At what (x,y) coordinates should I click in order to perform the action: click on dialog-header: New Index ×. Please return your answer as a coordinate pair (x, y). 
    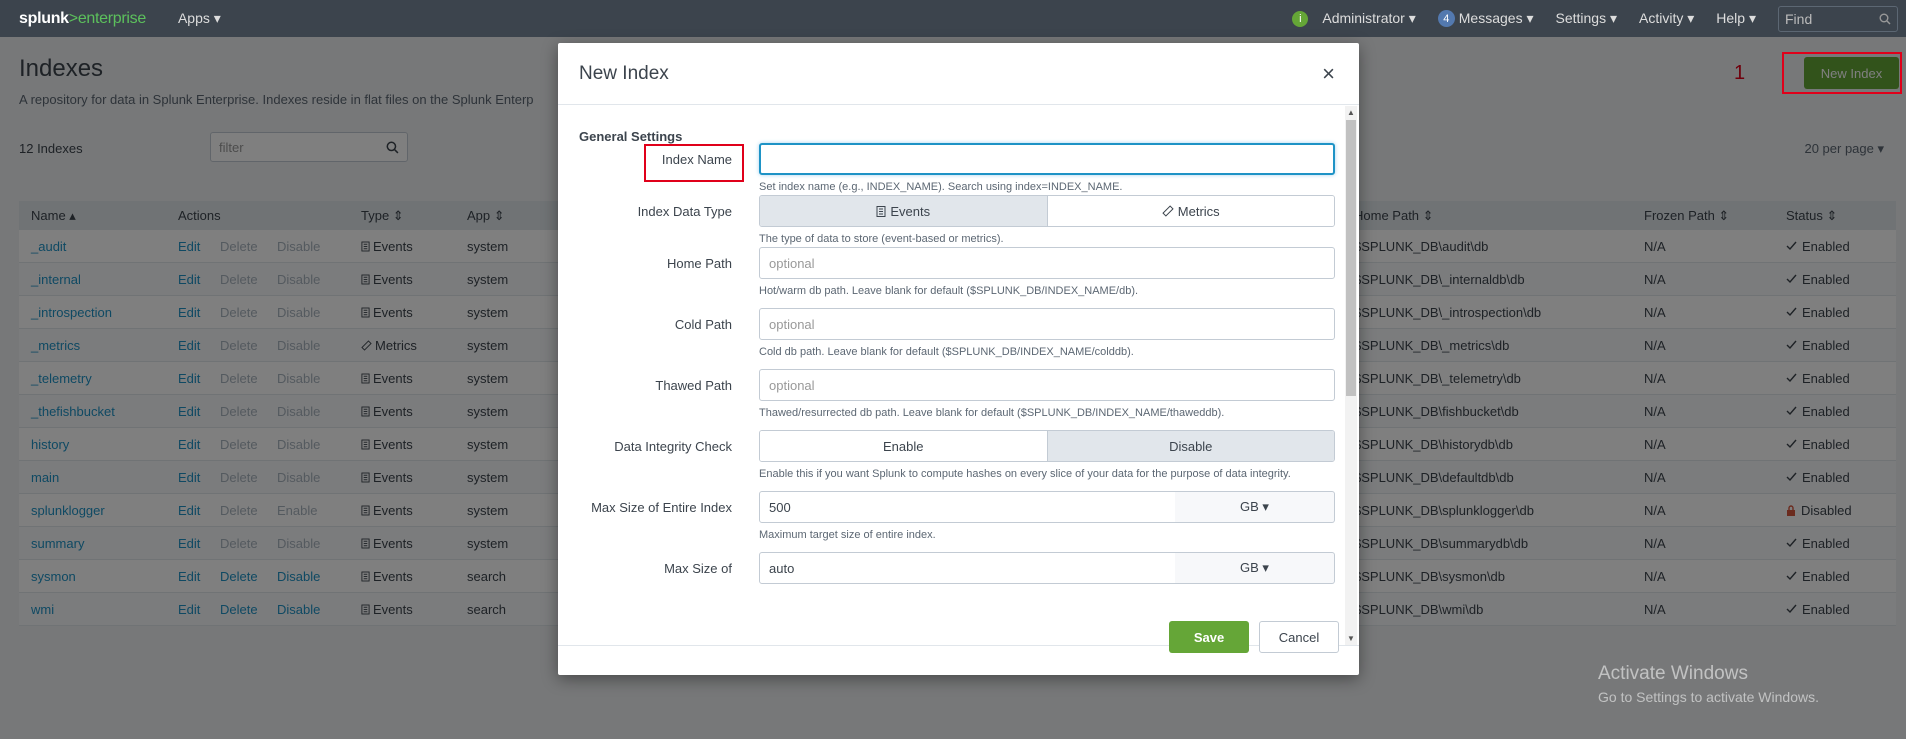
    Looking at the image, I should click on (958, 74).